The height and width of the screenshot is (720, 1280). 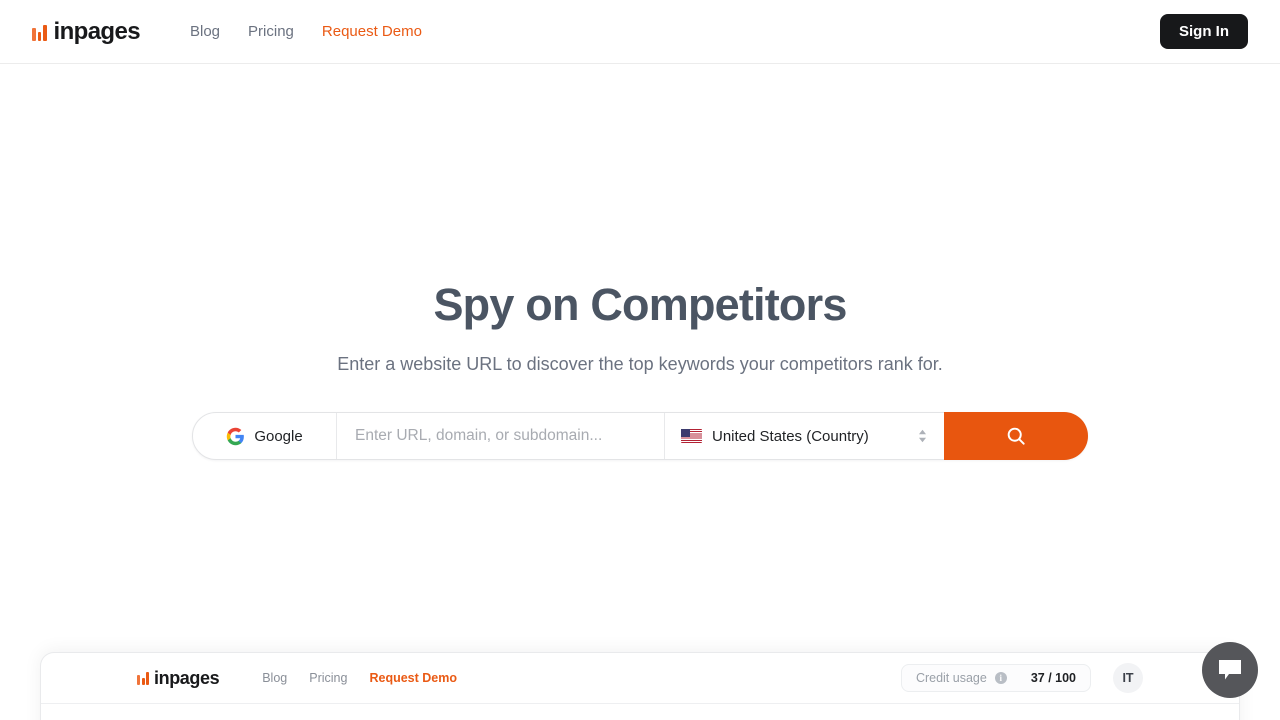 What do you see at coordinates (372, 31) in the screenshot?
I see `nav-link-request-demo: Request Demo` at bounding box center [372, 31].